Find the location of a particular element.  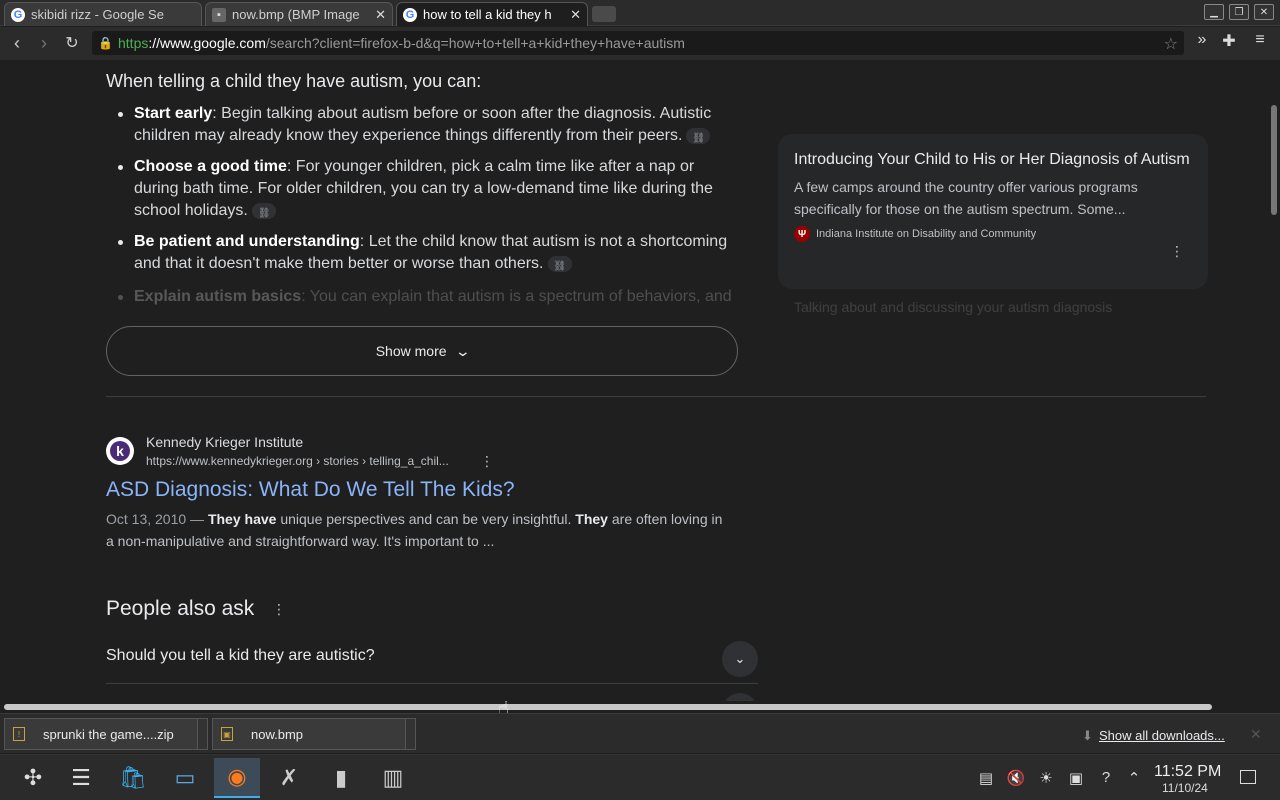

tab-how-to-tell: G how to tell a kid they h ✕ is located at coordinates (492, 14).